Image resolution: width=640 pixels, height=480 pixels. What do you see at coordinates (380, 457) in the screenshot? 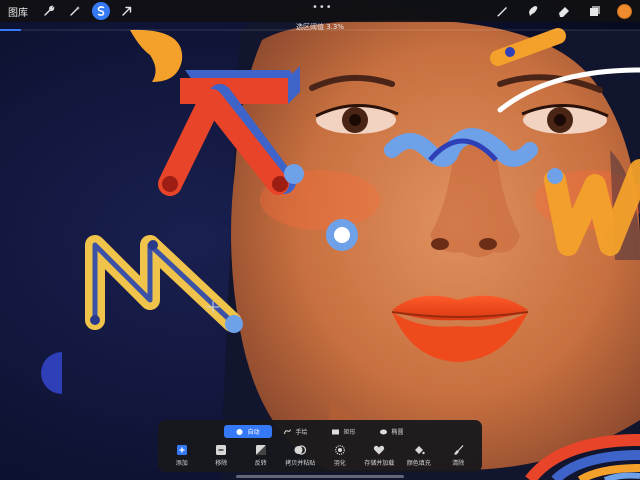
I see `save-load-button: 存储并加载` at bounding box center [380, 457].